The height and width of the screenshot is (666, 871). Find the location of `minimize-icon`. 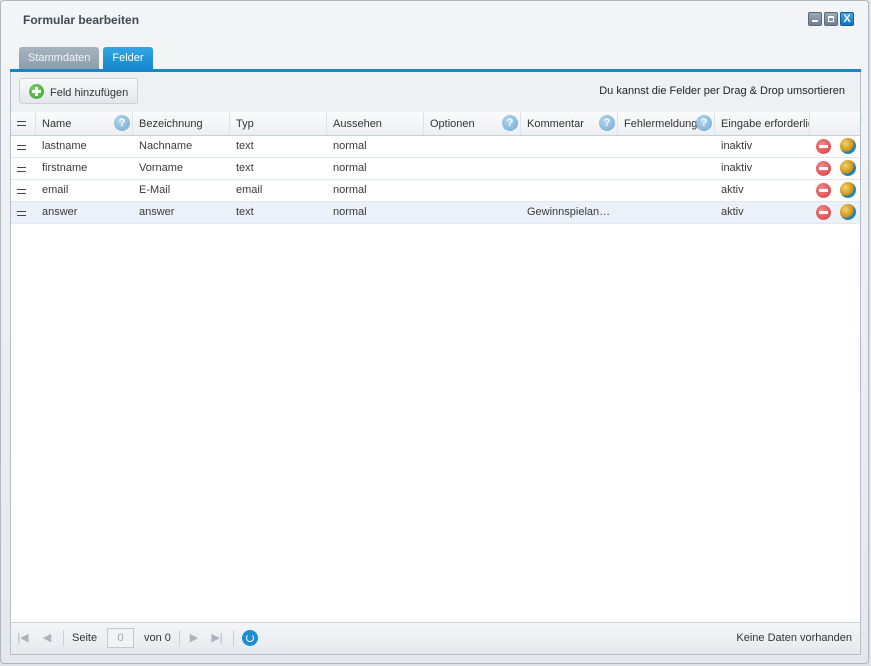

minimize-icon is located at coordinates (815, 19).